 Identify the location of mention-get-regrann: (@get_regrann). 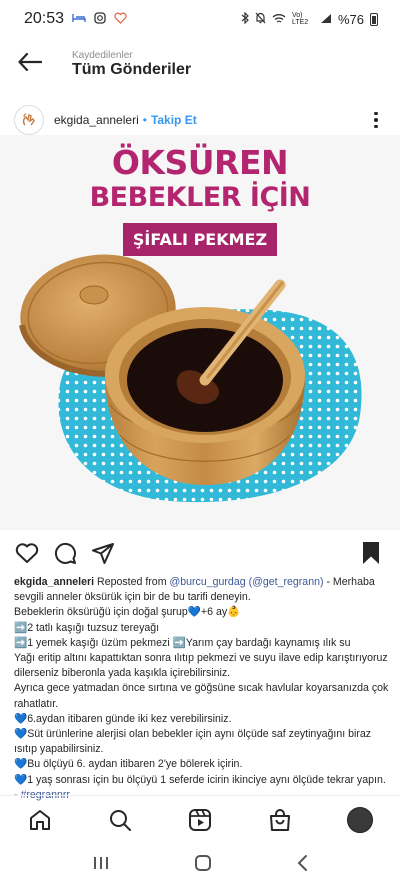
(286, 582).